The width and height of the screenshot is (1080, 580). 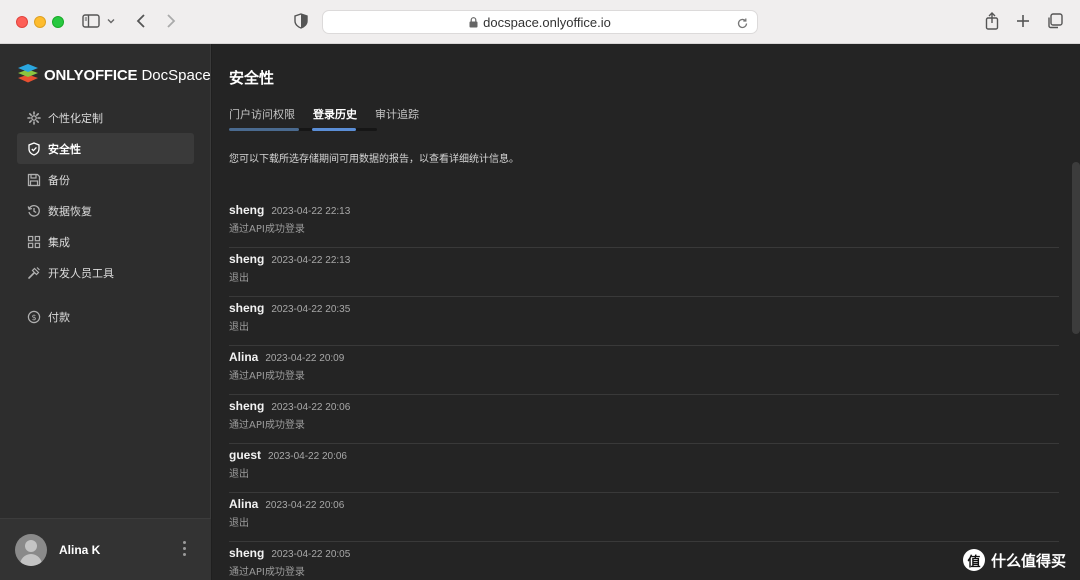 I want to click on tab-portal-access: 门户访问权限, so click(x=262, y=118).